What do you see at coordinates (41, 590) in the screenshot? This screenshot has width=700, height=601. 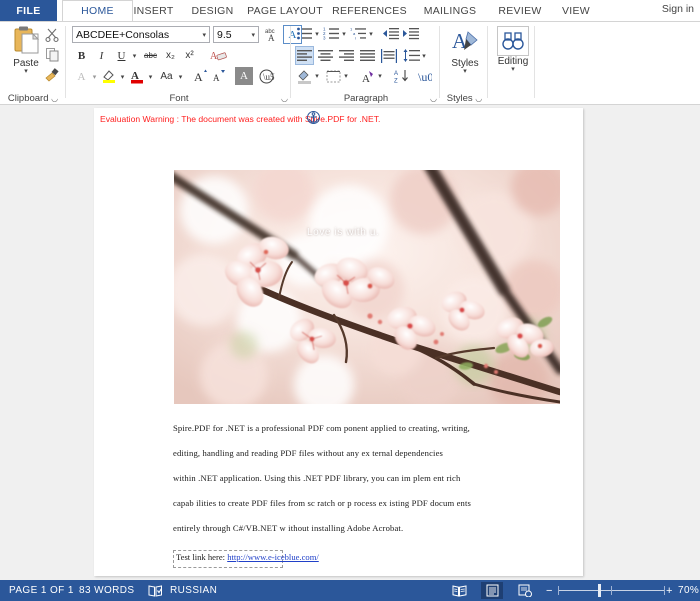 I see `page-indicator: PAGE 1 OF 1` at bounding box center [41, 590].